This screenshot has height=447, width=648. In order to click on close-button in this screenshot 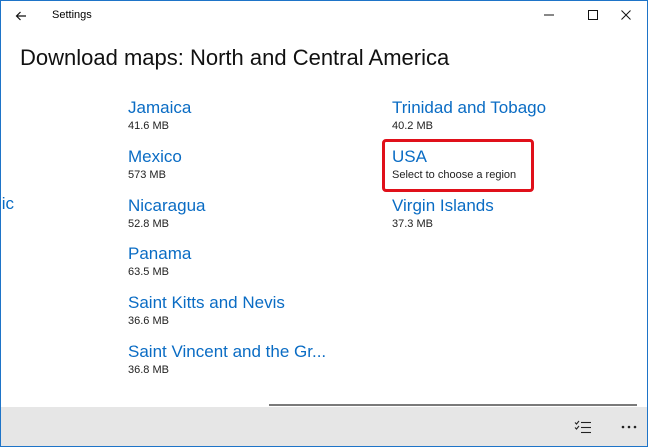, I will do `click(626, 15)`.